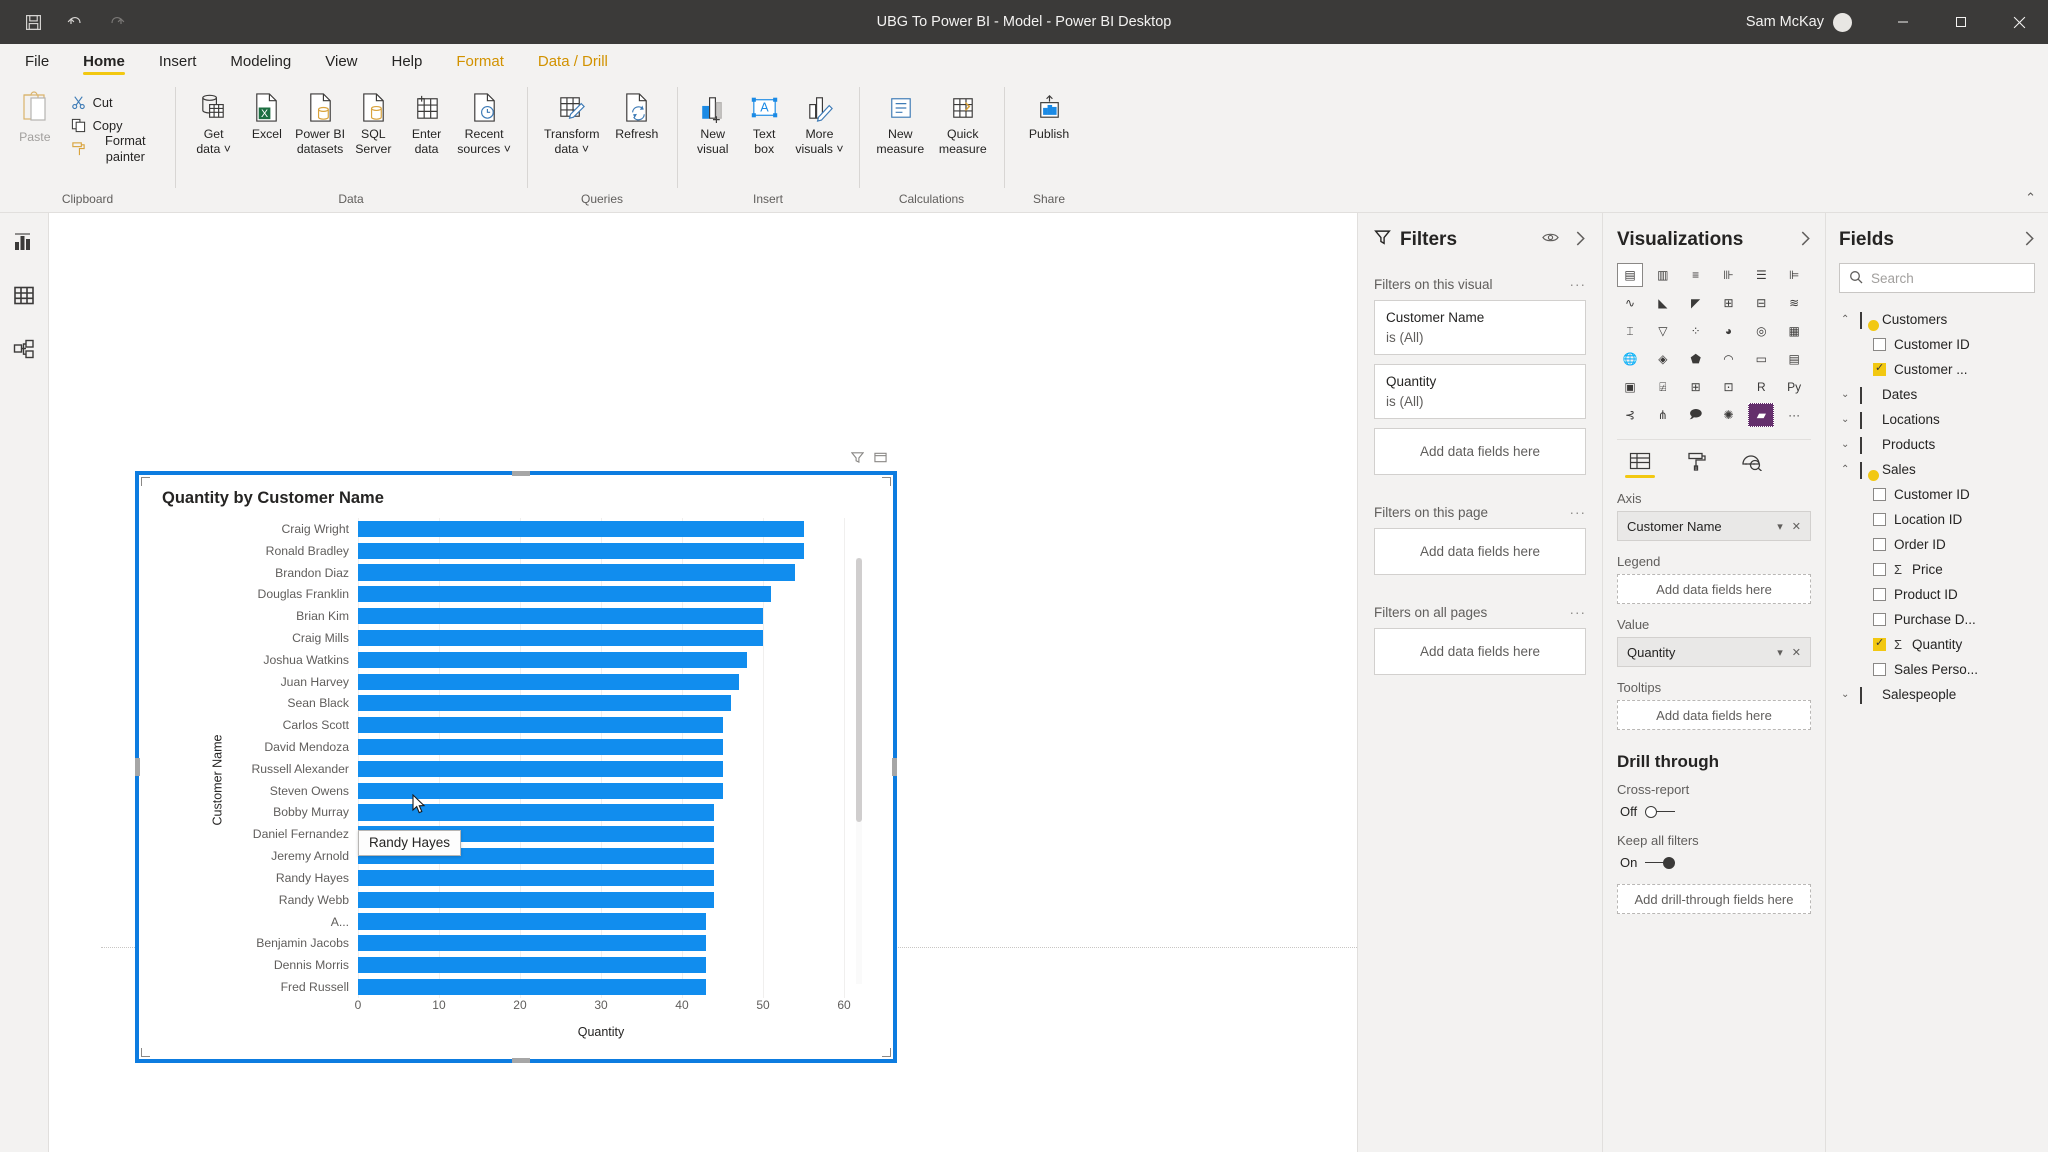  I want to click on text-box-button: A Text box, so click(763, 121).